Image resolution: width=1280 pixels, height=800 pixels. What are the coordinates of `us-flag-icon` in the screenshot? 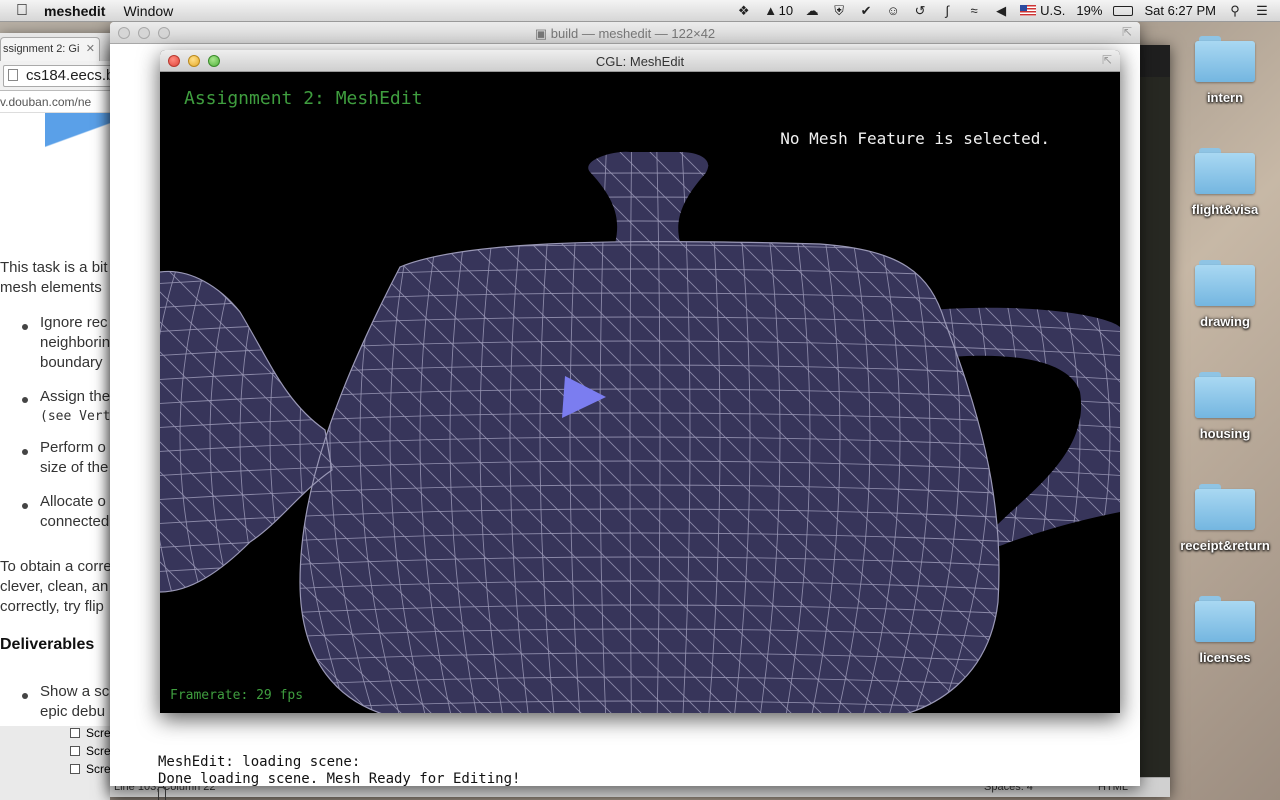 It's located at (1028, 10).